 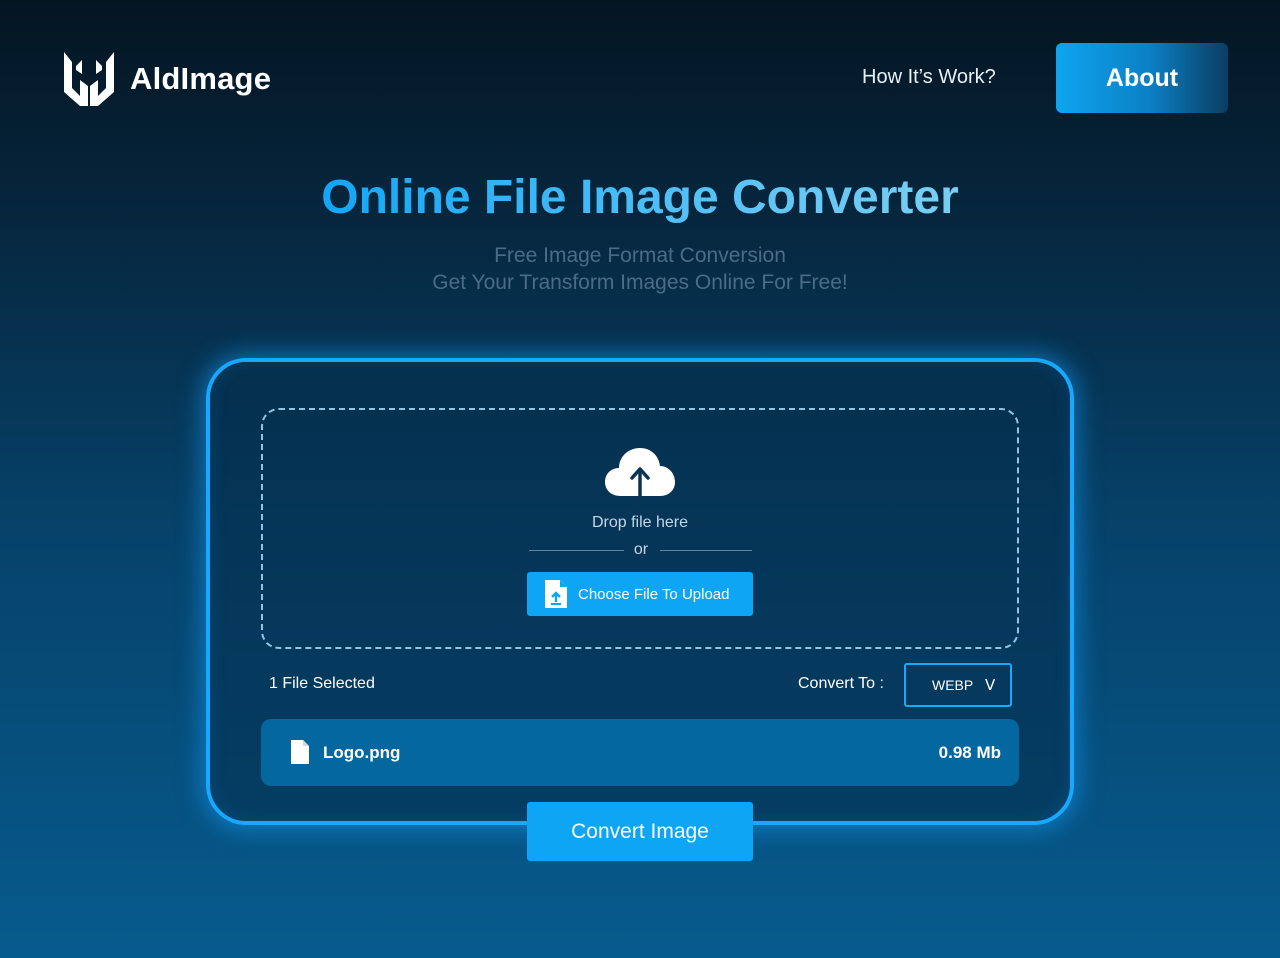 I want to click on choose-file-button: Choose File To Upload, so click(x=640, y=594).